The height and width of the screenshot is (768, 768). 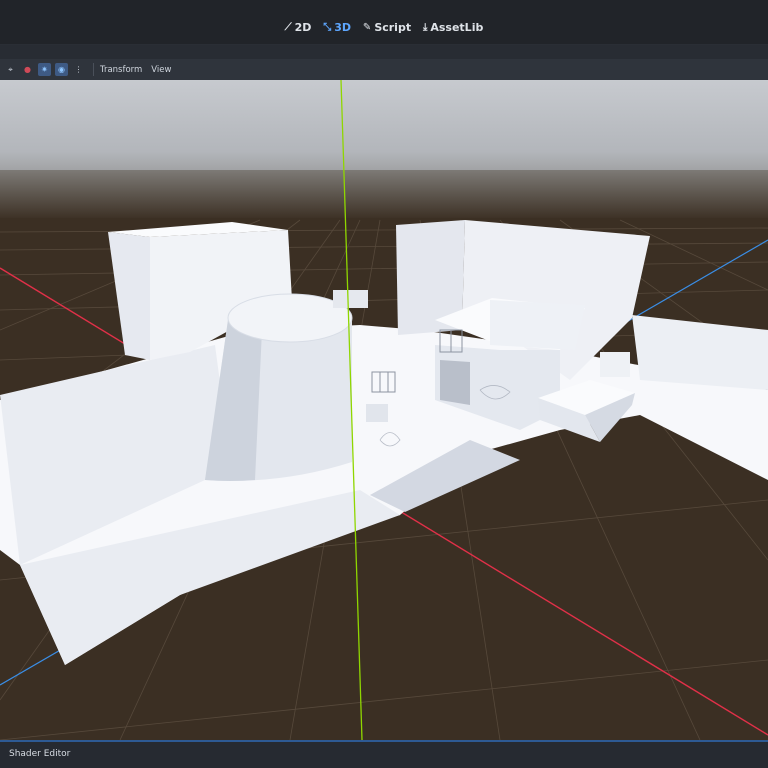 I want to click on workspace-assetlib-button: ⤓ AssetLib, so click(x=453, y=27).